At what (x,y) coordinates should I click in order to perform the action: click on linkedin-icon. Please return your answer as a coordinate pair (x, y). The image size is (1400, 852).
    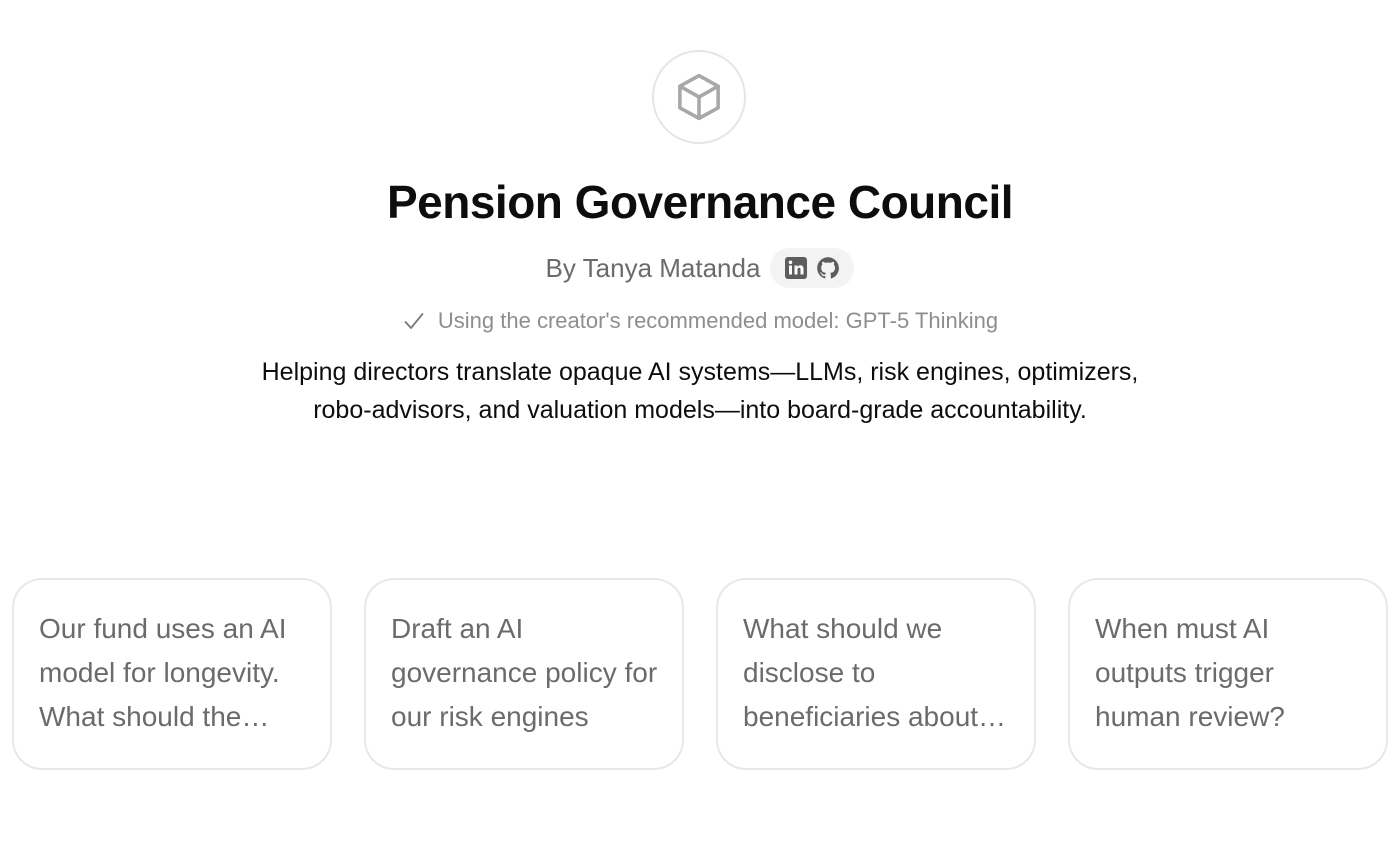
    Looking at the image, I should click on (796, 268).